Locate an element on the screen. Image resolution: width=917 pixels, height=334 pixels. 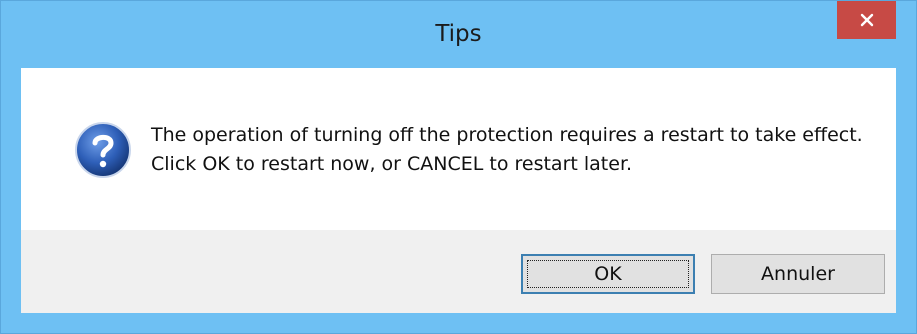
focus-ring is located at coordinates (608, 274).